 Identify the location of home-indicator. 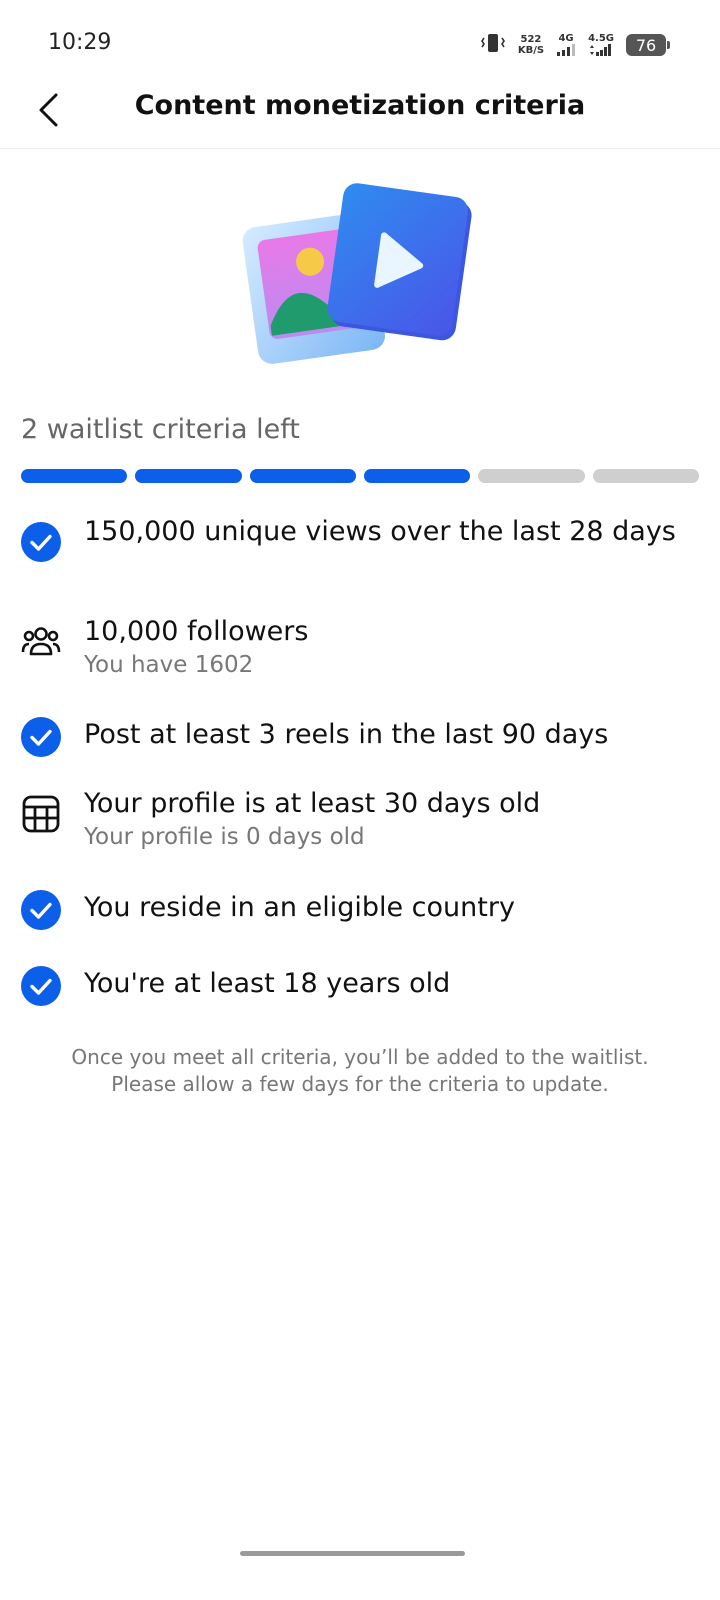
(352, 1553).